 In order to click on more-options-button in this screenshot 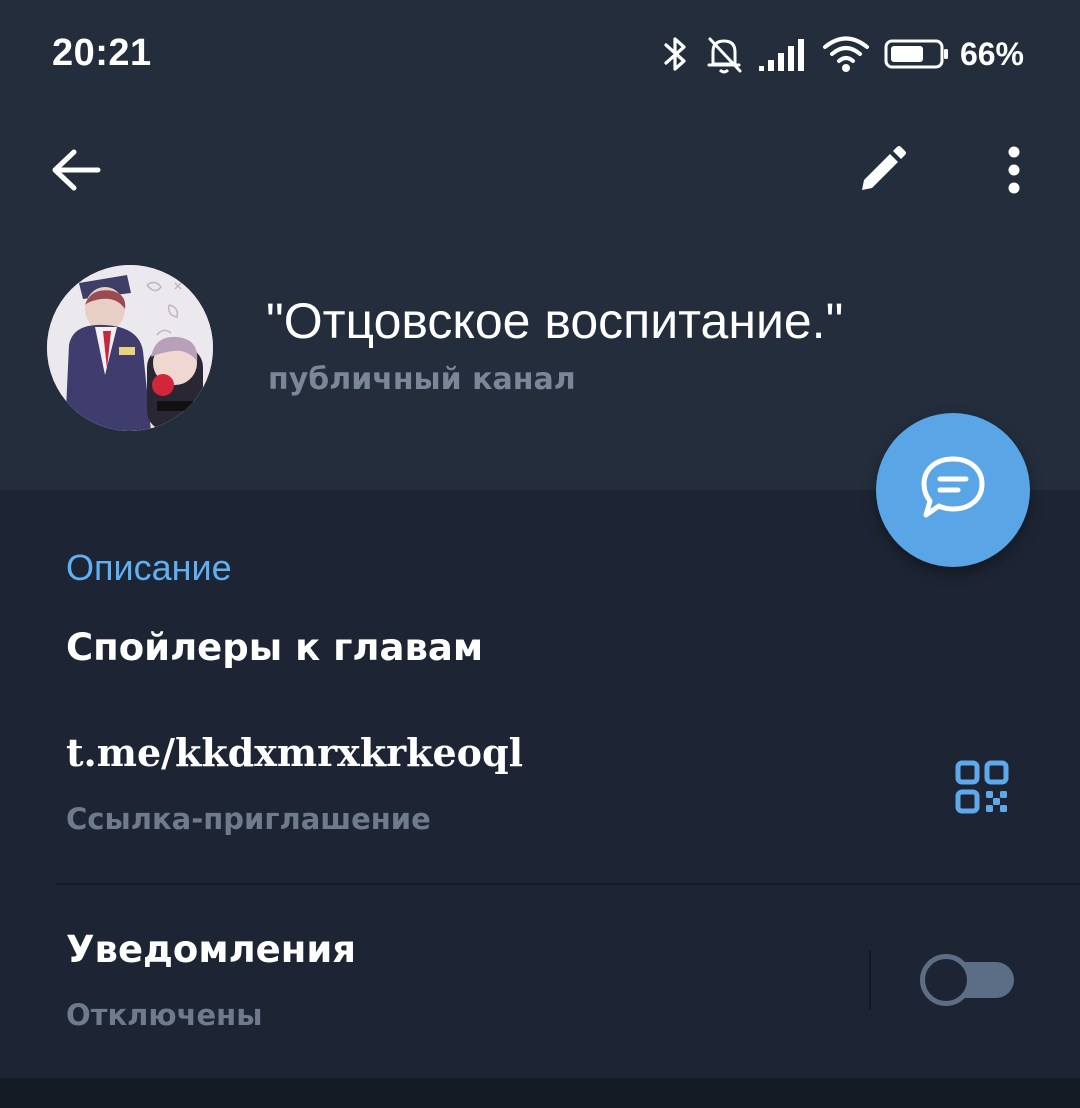, I will do `click(1014, 172)`.